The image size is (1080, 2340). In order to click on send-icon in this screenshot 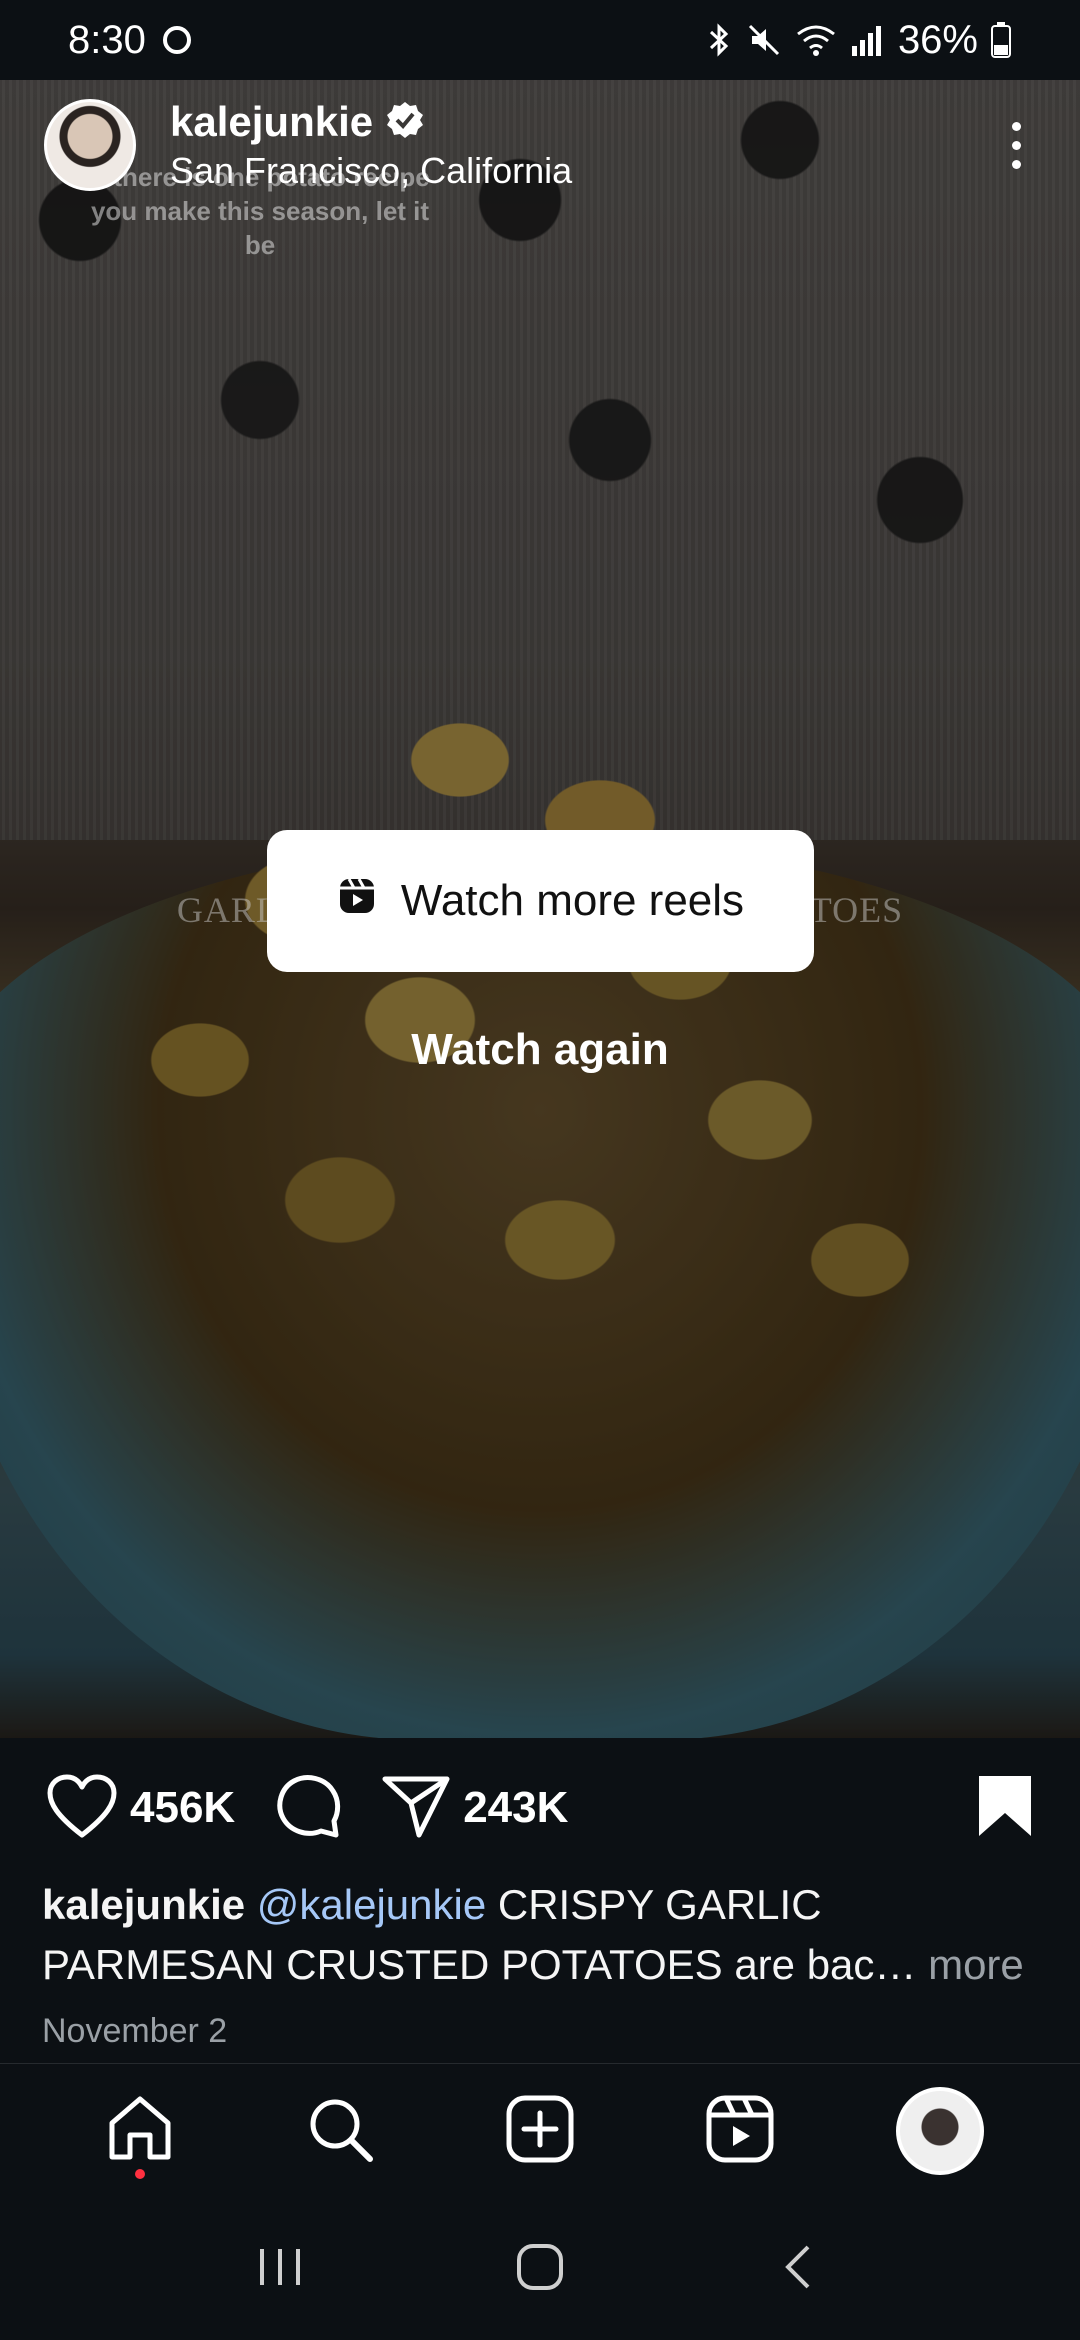, I will do `click(416, 1808)`.